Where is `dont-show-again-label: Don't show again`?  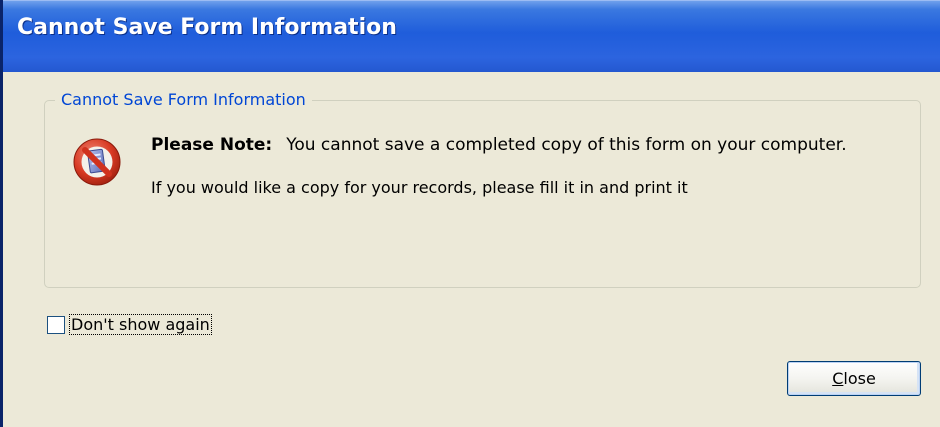
dont-show-again-label: Don't show again is located at coordinates (140, 324).